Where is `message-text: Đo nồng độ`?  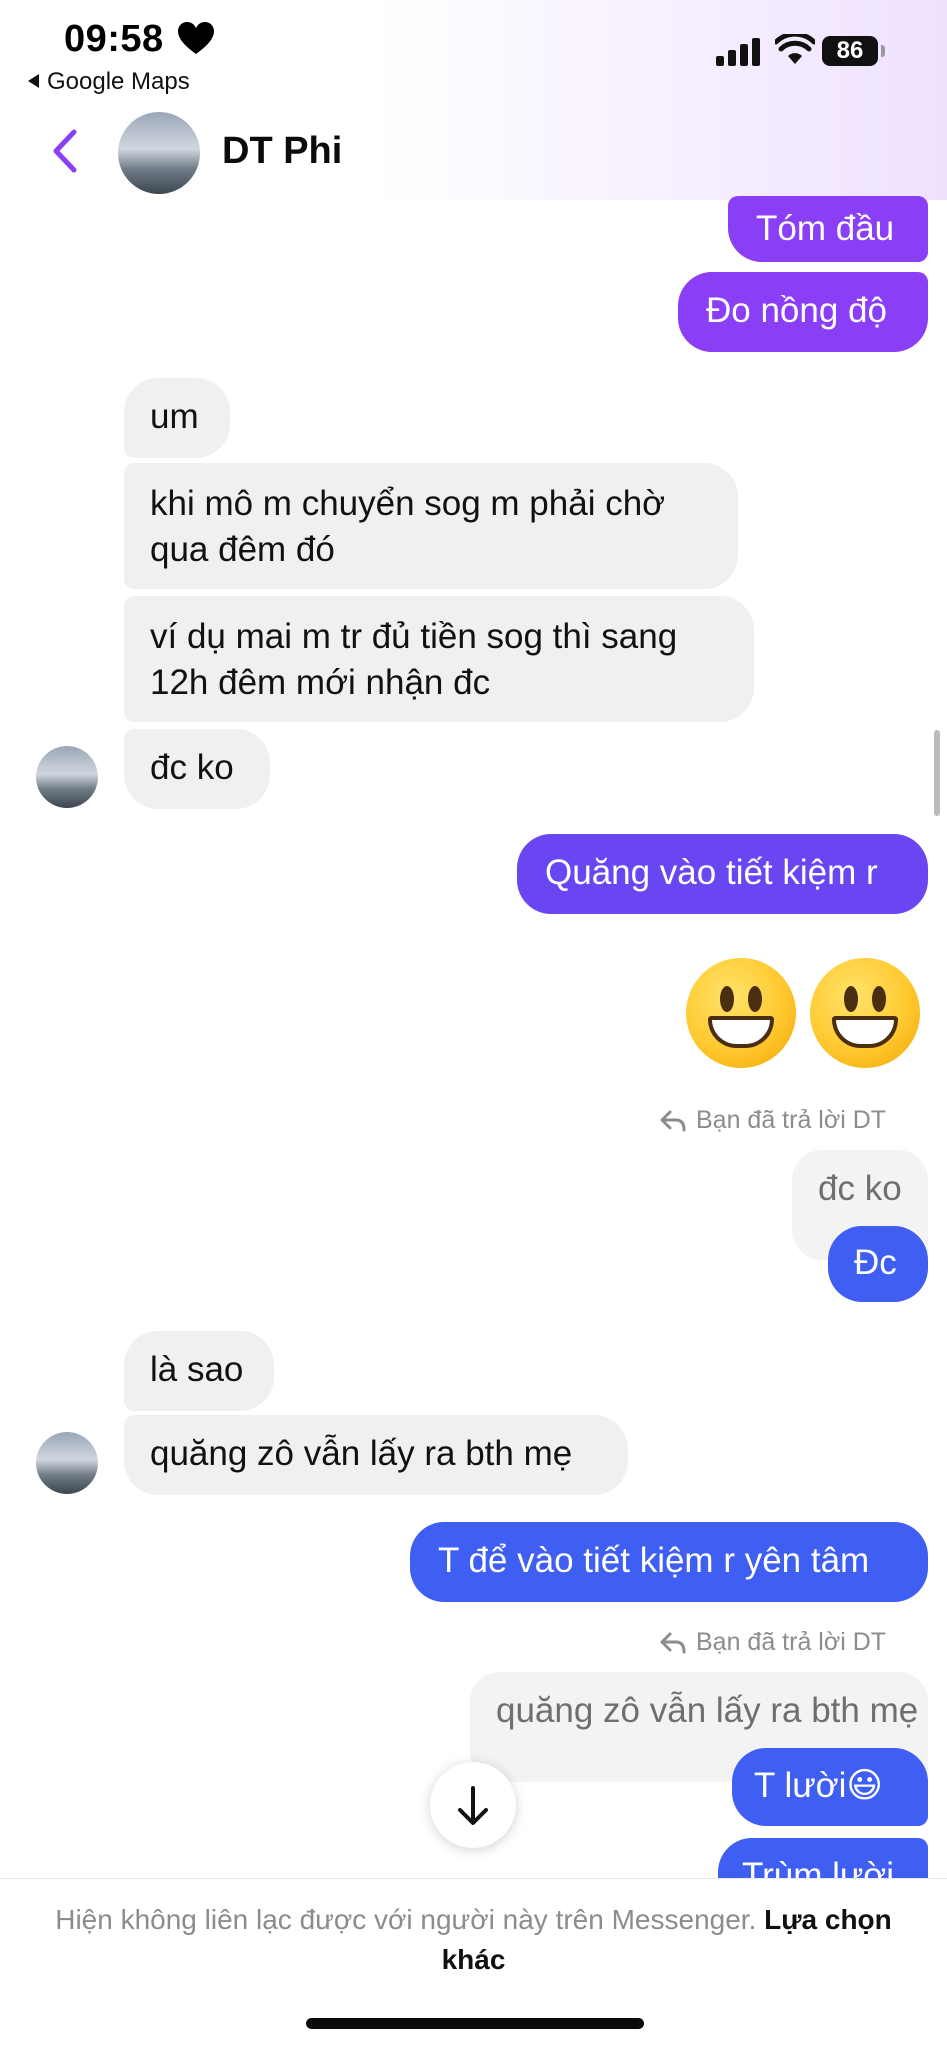 message-text: Đo nồng độ is located at coordinates (796, 310).